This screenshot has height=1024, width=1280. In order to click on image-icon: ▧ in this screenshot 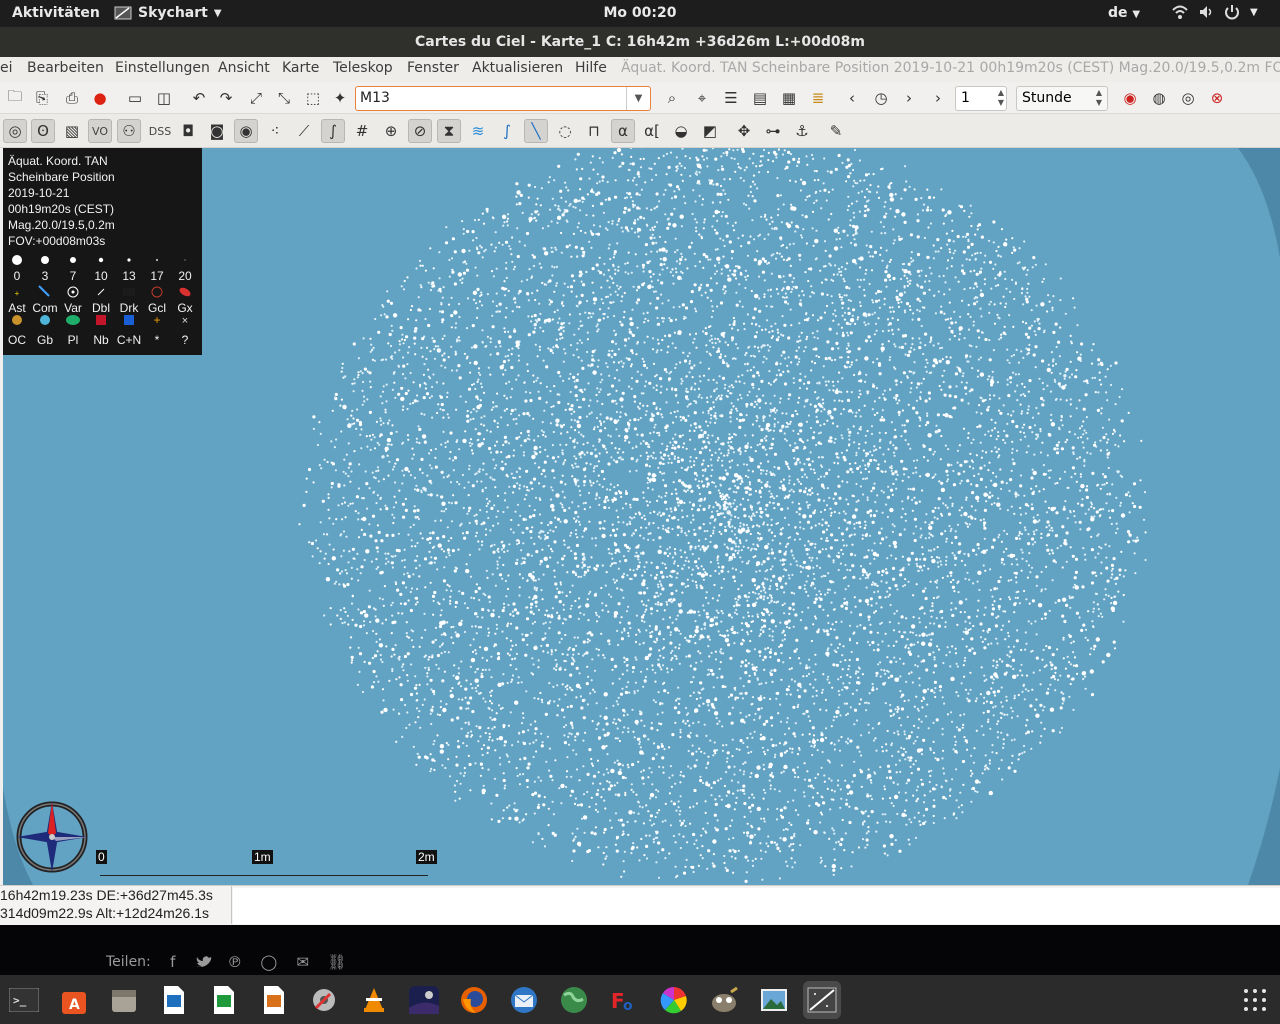, I will do `click(72, 131)`.